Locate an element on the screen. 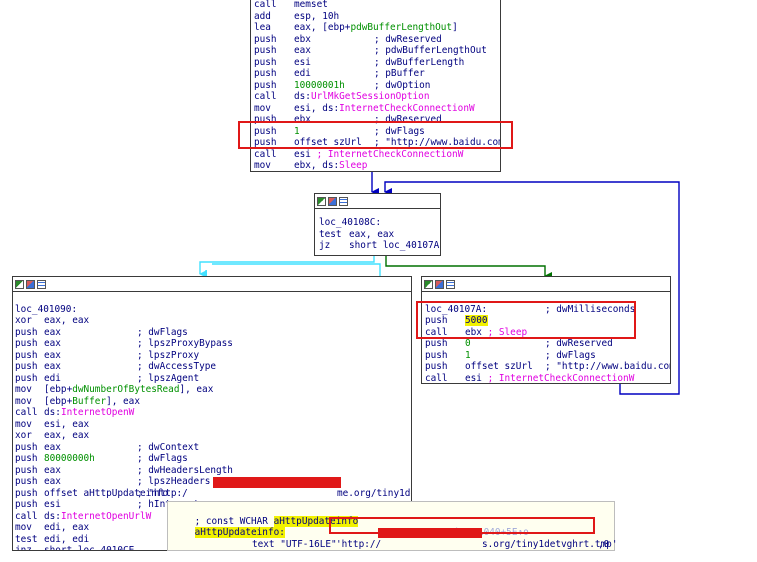 The image size is (757, 562). asm-line: push edi ; pBuffer is located at coordinates (375, 74).